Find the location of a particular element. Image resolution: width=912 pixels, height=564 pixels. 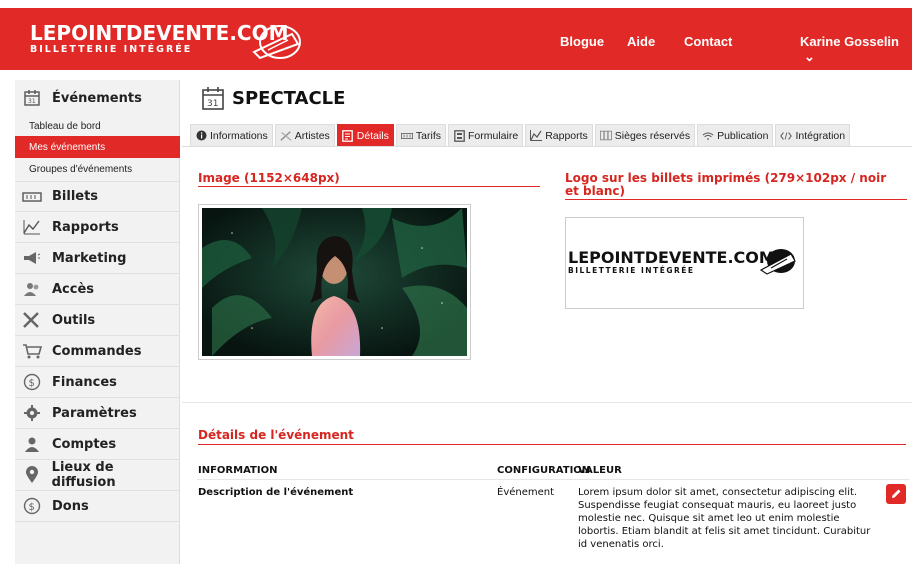

row-value-line: id venenatis orci. is located at coordinates (621, 544).